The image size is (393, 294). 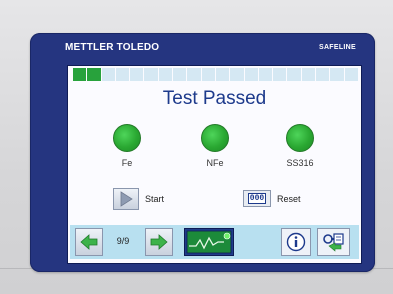 I want to click on previous-button, so click(x=89, y=242).